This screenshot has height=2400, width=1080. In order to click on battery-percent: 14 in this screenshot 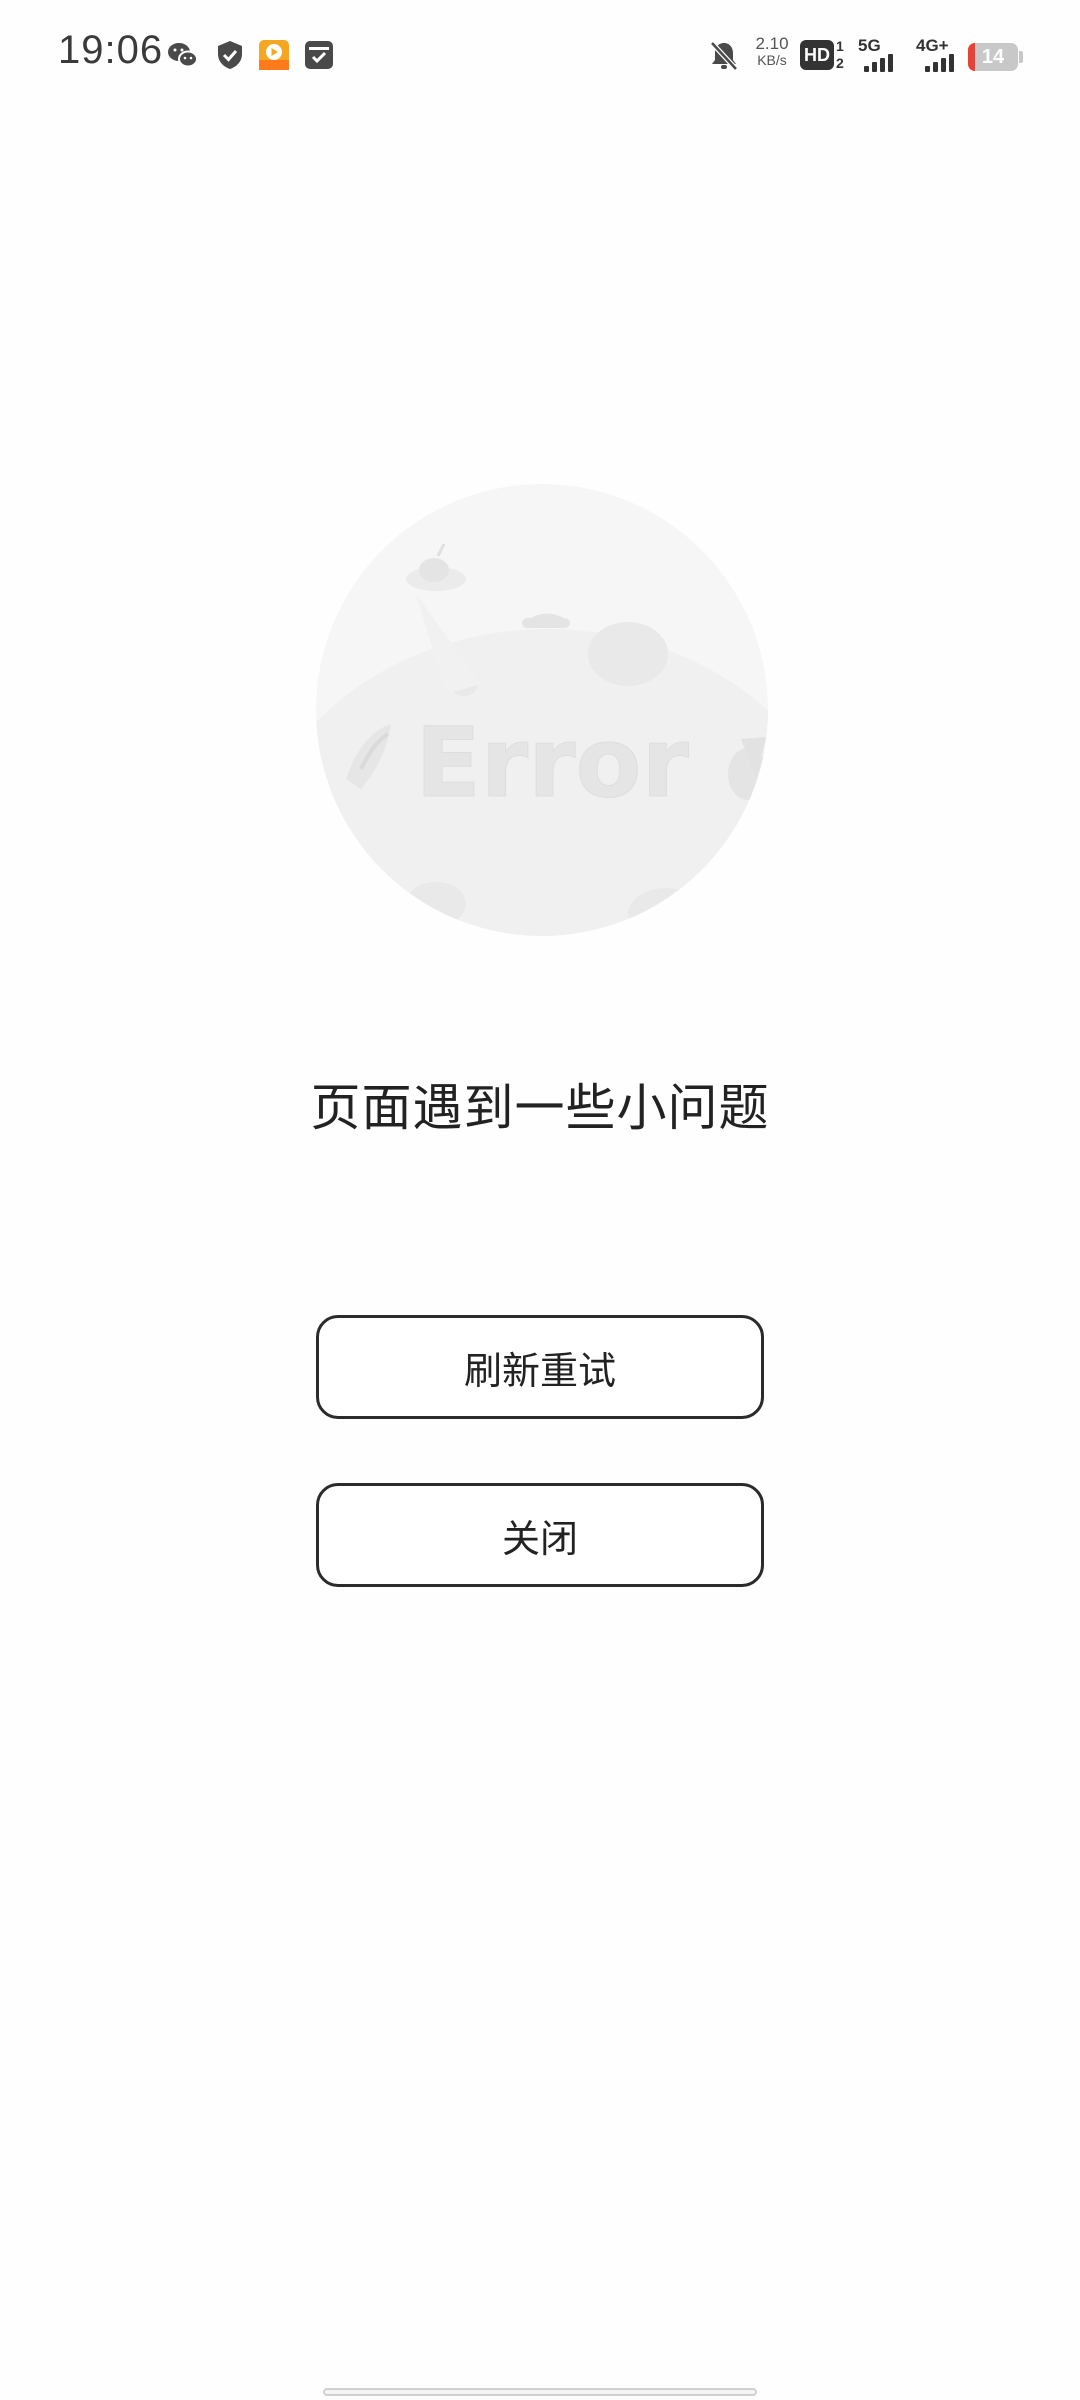, I will do `click(993, 57)`.